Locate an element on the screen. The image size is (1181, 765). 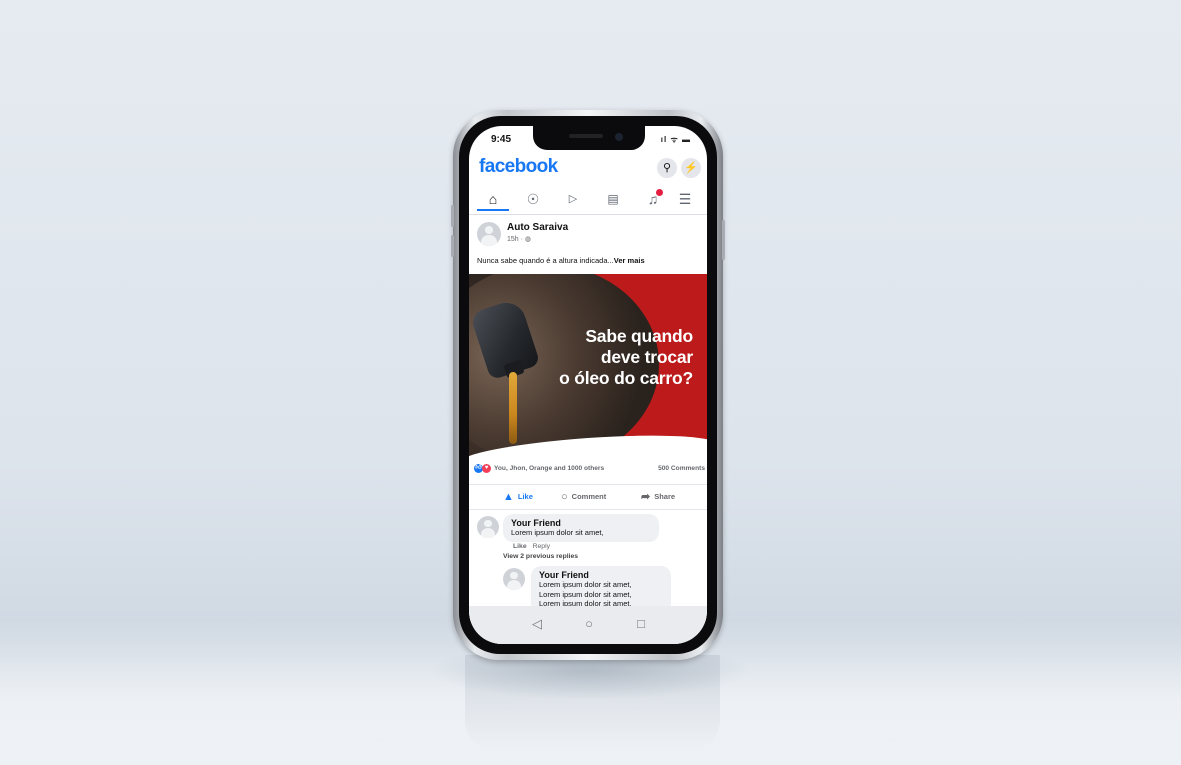
messenger-icon: ⚡ is located at coordinates (691, 168).